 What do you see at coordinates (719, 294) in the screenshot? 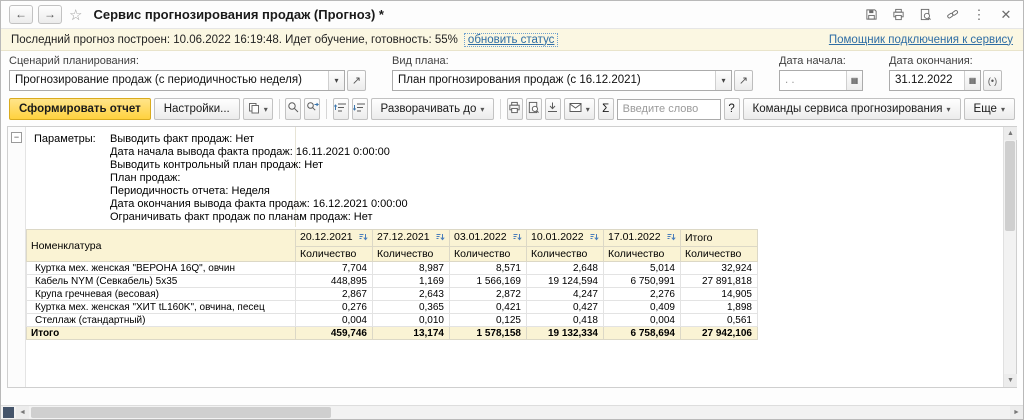
I see `value-cell: 14,905` at bounding box center [719, 294].